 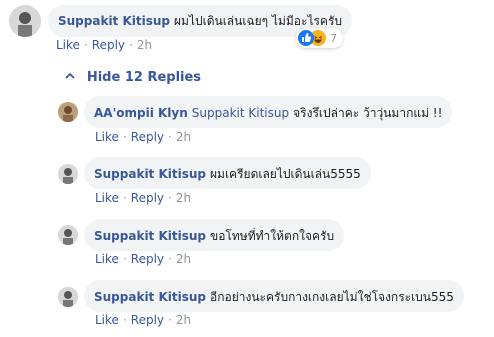 What do you see at coordinates (141, 113) in the screenshot?
I see `reply-author: AA'ompii Klyn` at bounding box center [141, 113].